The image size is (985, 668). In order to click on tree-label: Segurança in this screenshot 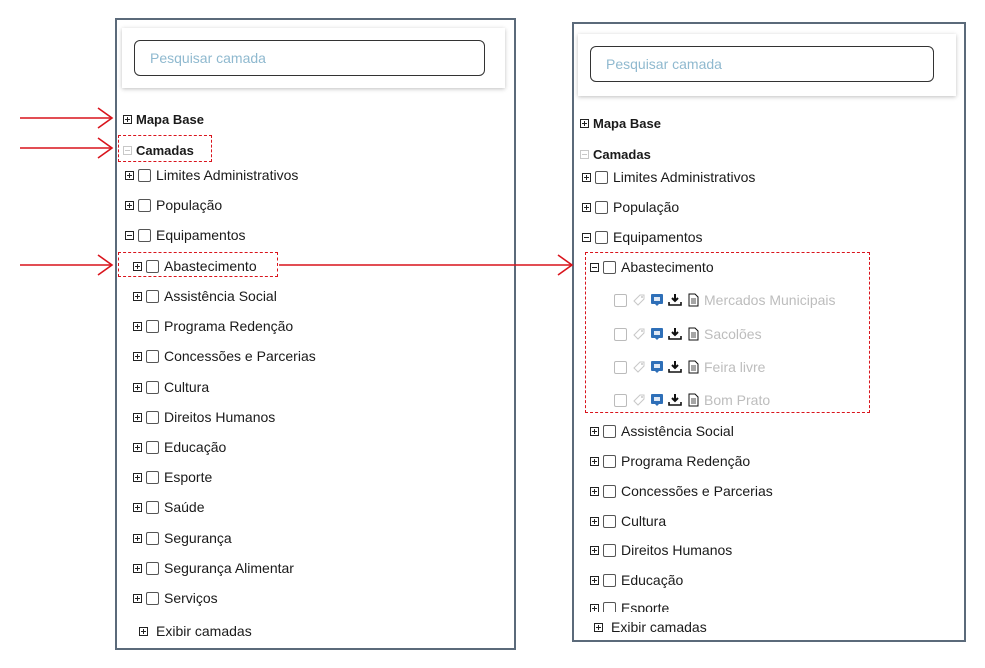, I will do `click(198, 538)`.